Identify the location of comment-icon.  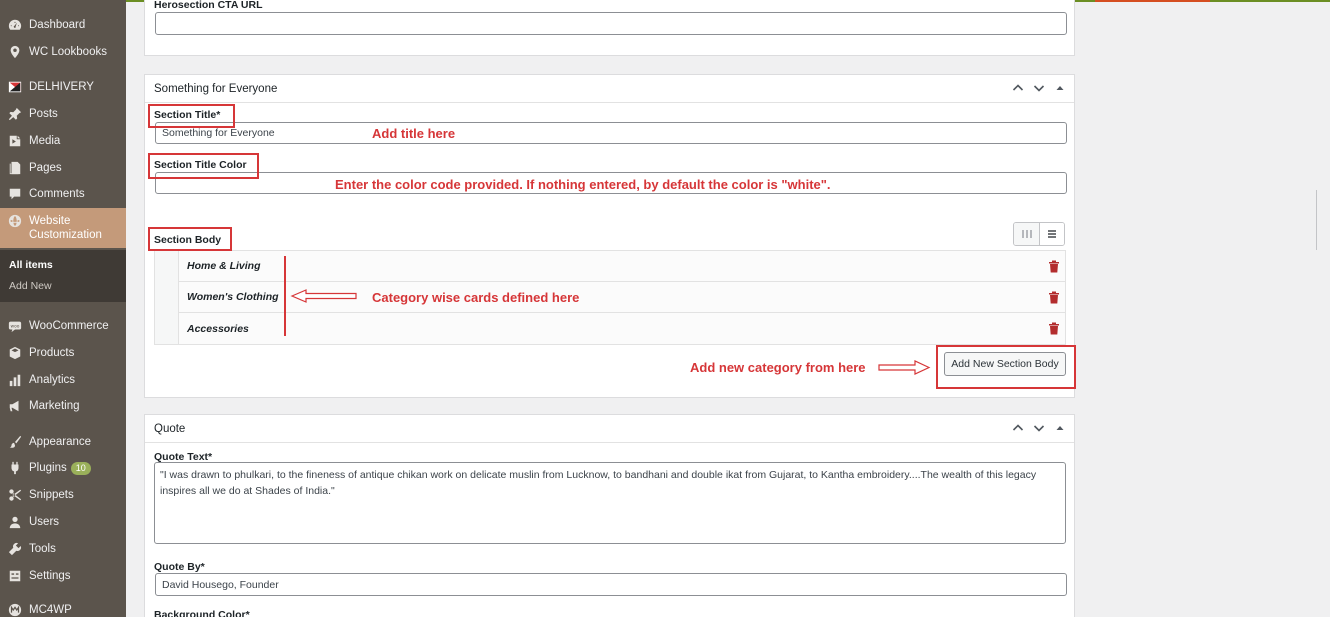
(15, 194).